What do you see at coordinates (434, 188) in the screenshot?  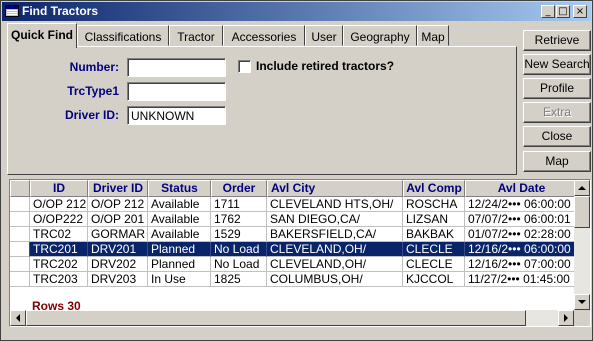 I see `column-header-avl-comp: Avl Comp` at bounding box center [434, 188].